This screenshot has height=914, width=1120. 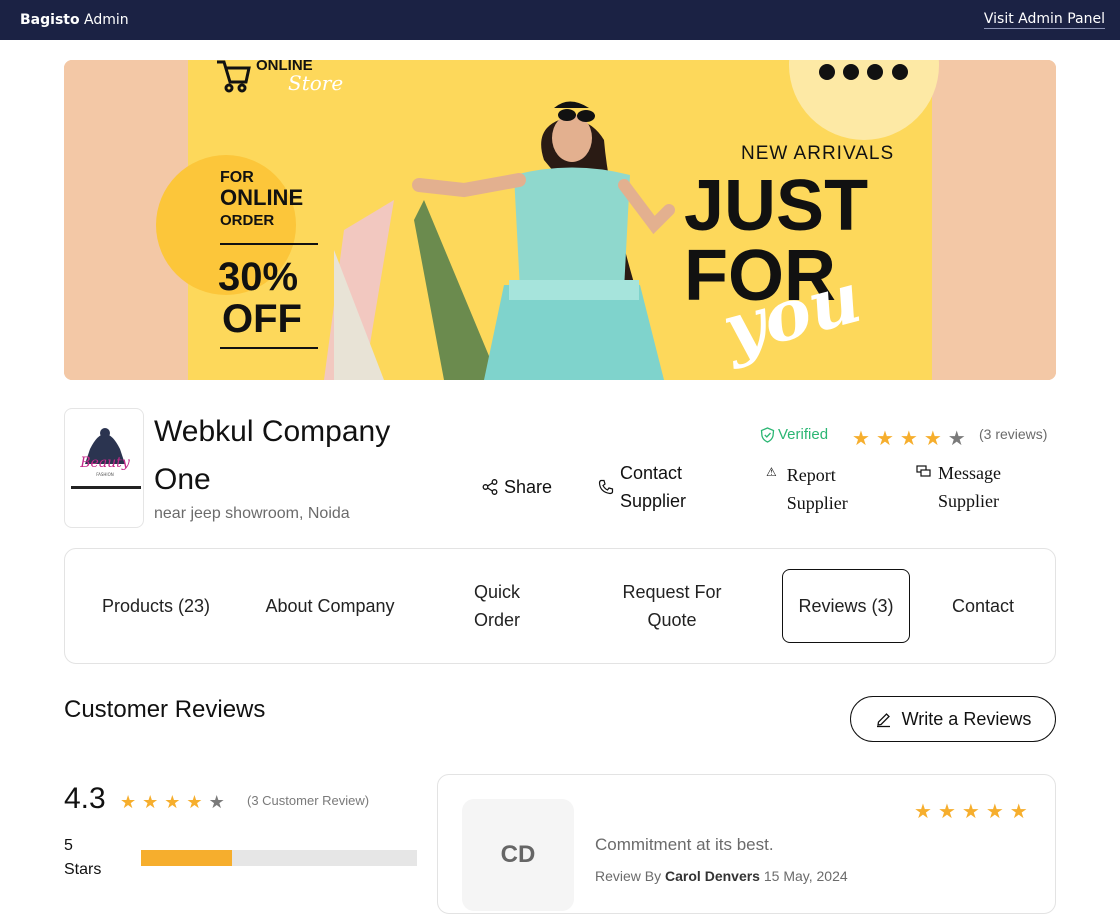 I want to click on svg-text: Beauty, so click(x=105, y=463).